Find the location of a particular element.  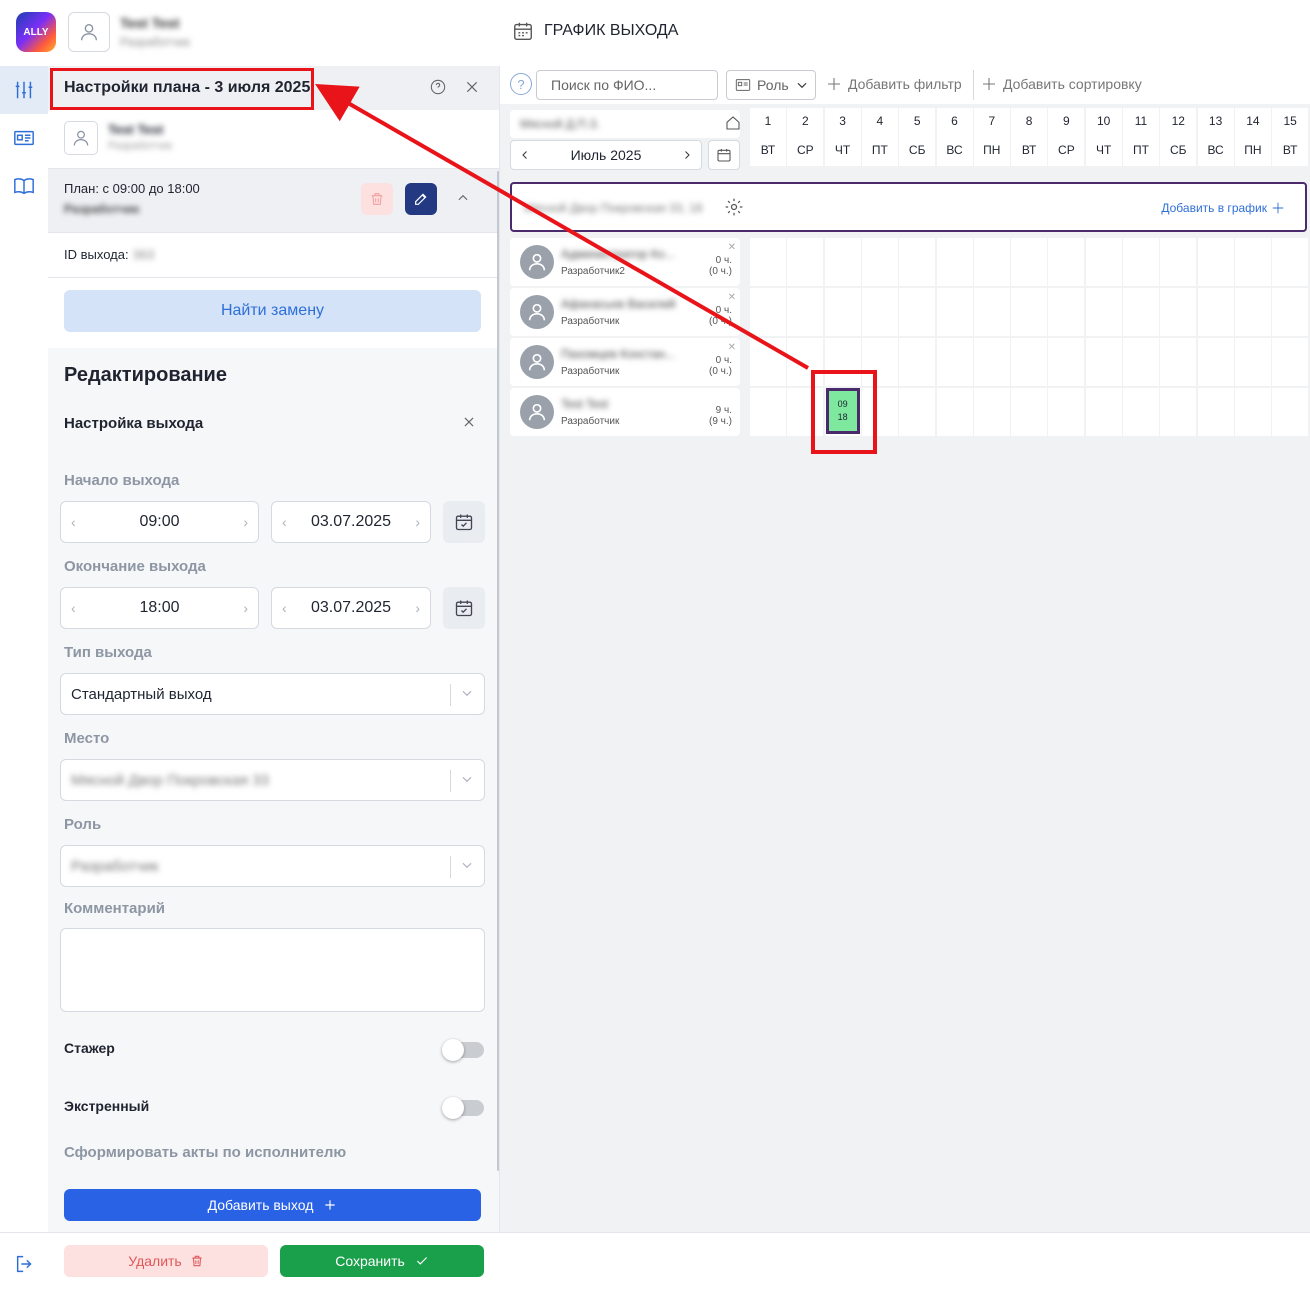

role-filter-button: Роль is located at coordinates (771, 85).